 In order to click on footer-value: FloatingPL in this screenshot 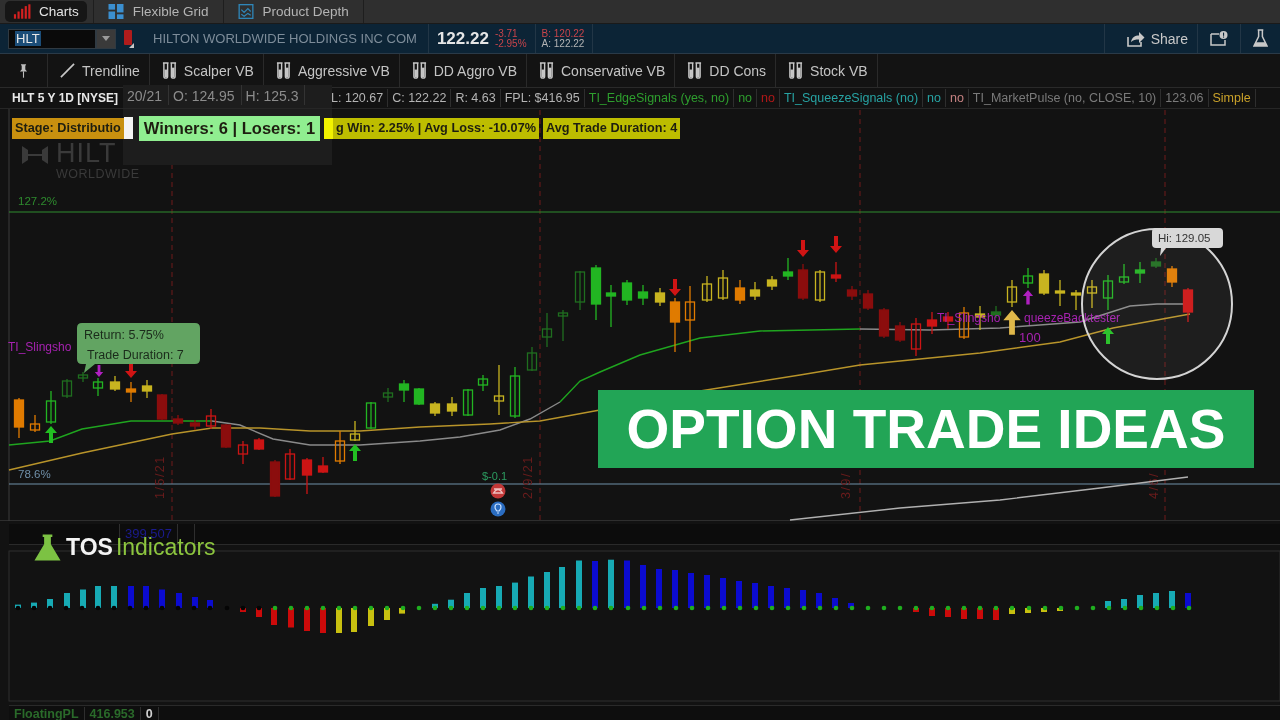, I will do `click(47, 713)`.